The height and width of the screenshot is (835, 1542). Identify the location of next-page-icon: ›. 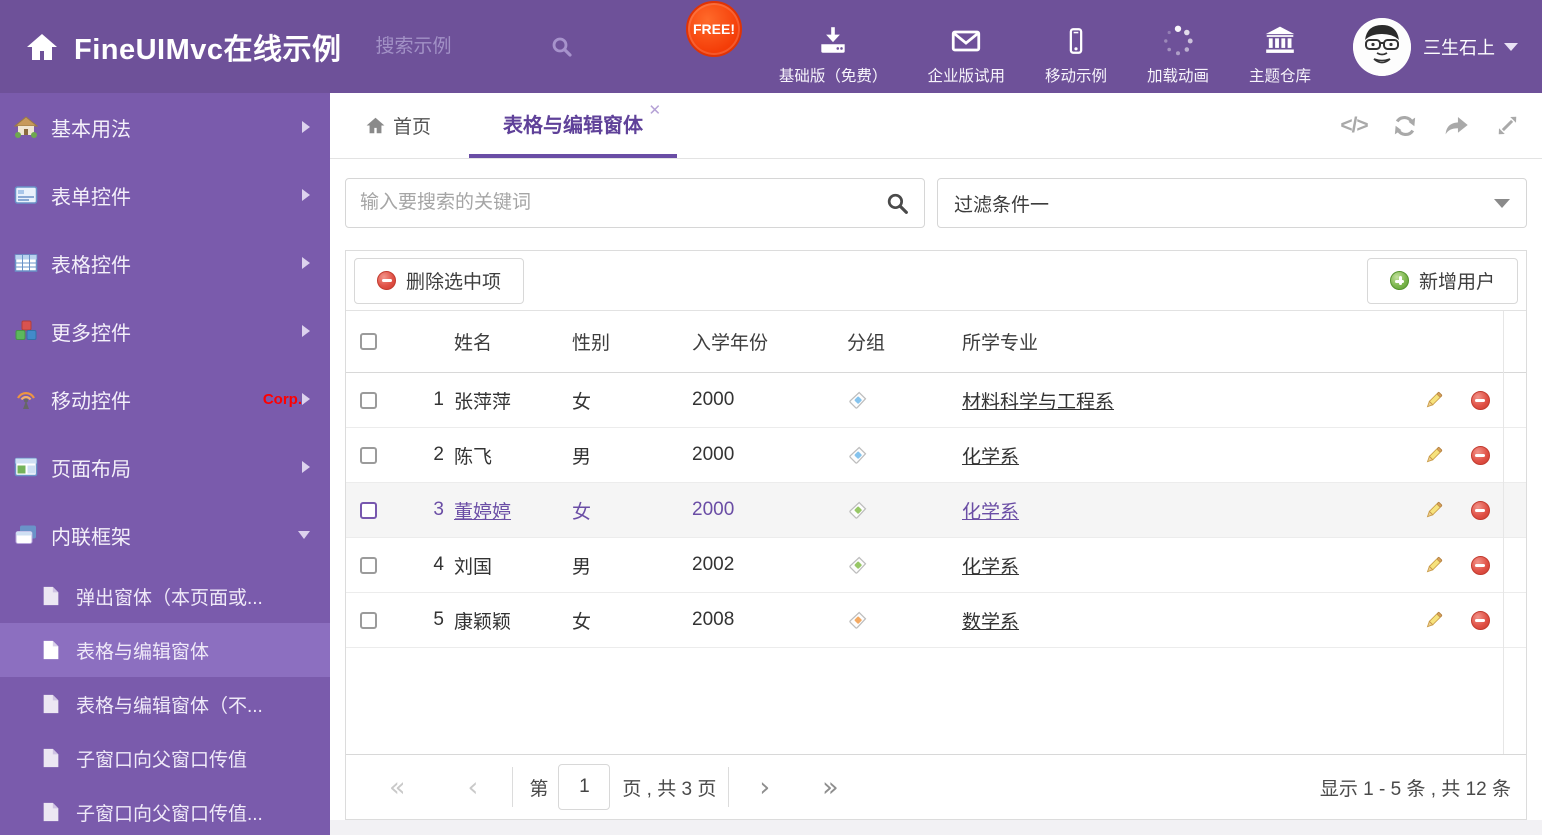
(764, 787).